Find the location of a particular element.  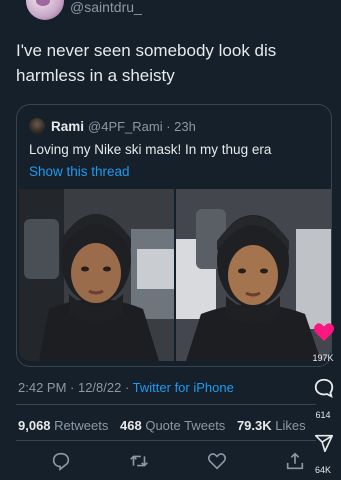

overlay-comments-count: 614 is located at coordinates (323, 415).